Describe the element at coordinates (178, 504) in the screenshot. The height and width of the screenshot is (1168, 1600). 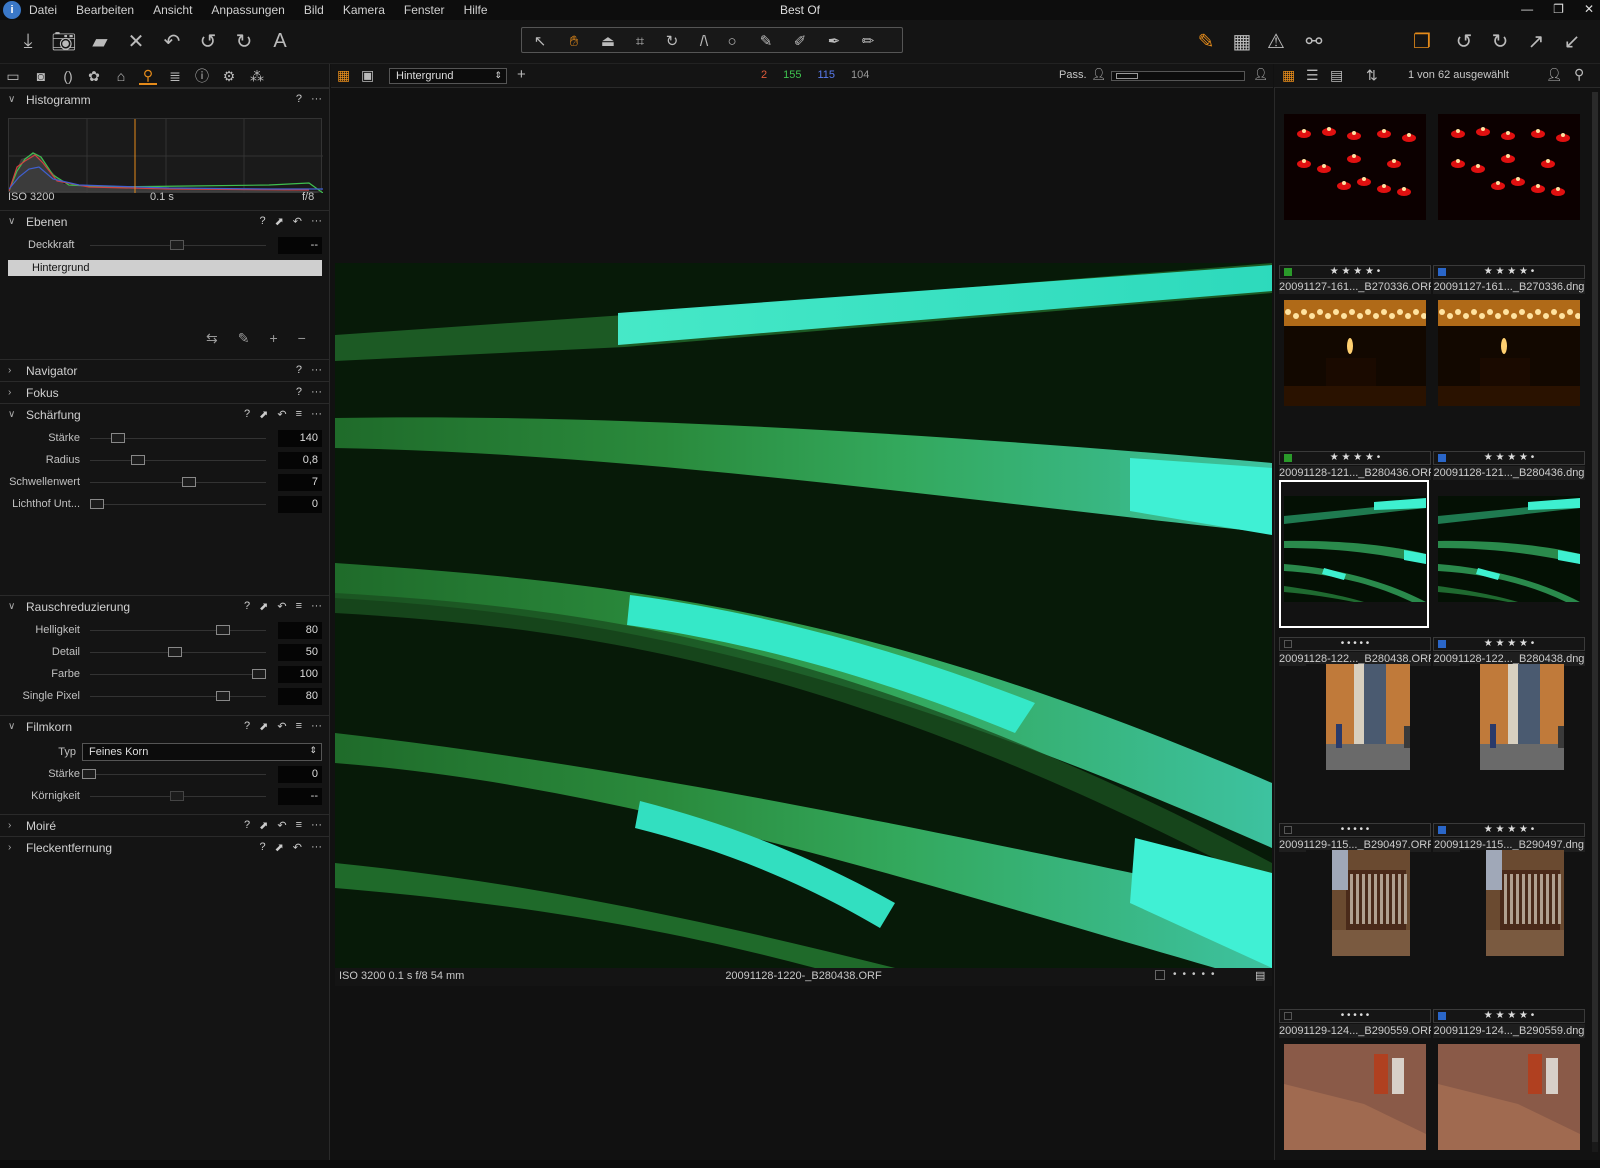
I see `sharpening-track` at that location.